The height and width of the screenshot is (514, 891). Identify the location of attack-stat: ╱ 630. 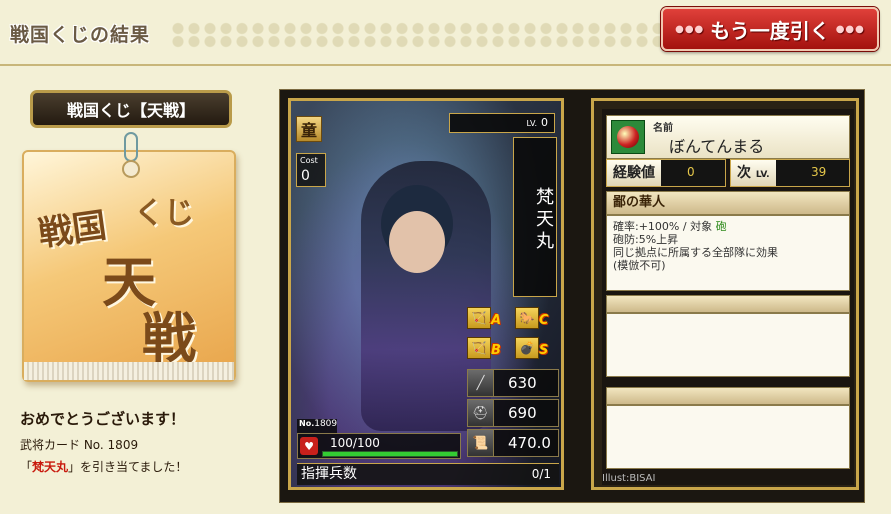
(513, 383).